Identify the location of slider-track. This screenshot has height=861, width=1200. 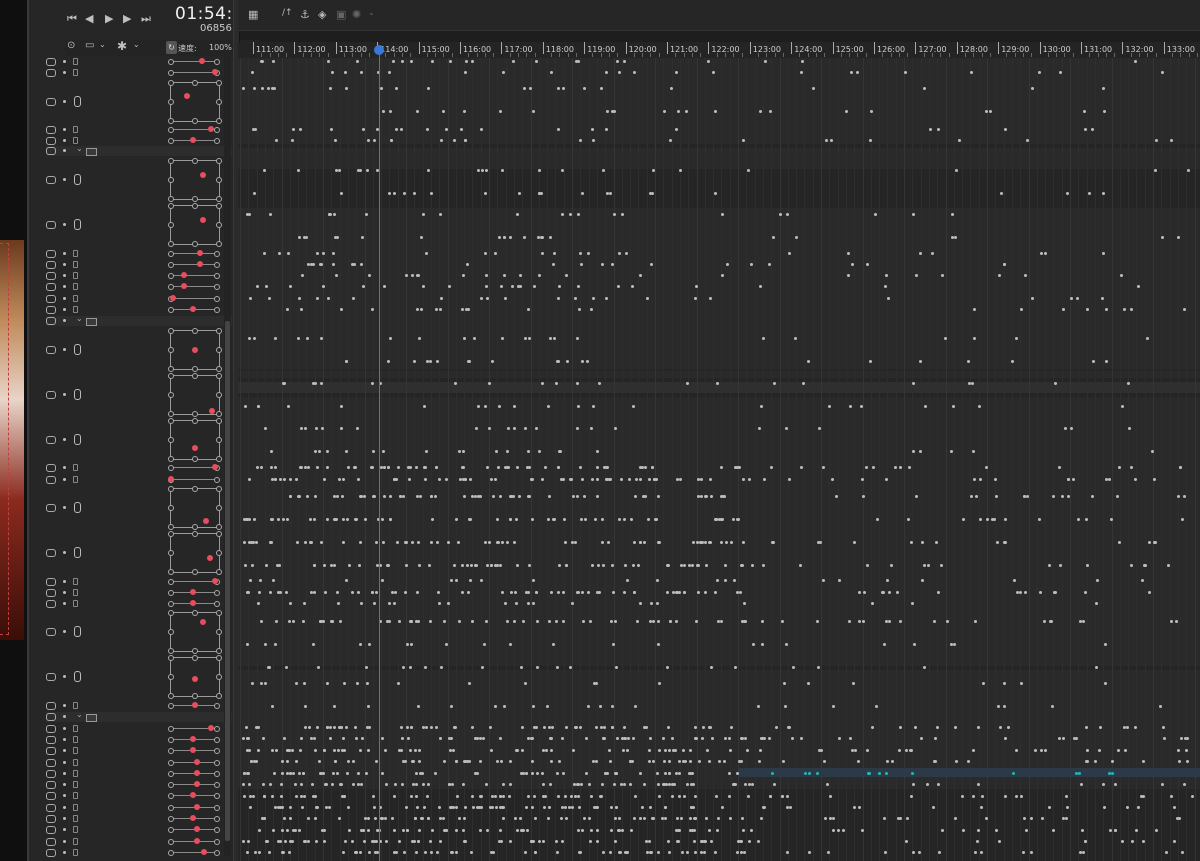
(194, 467).